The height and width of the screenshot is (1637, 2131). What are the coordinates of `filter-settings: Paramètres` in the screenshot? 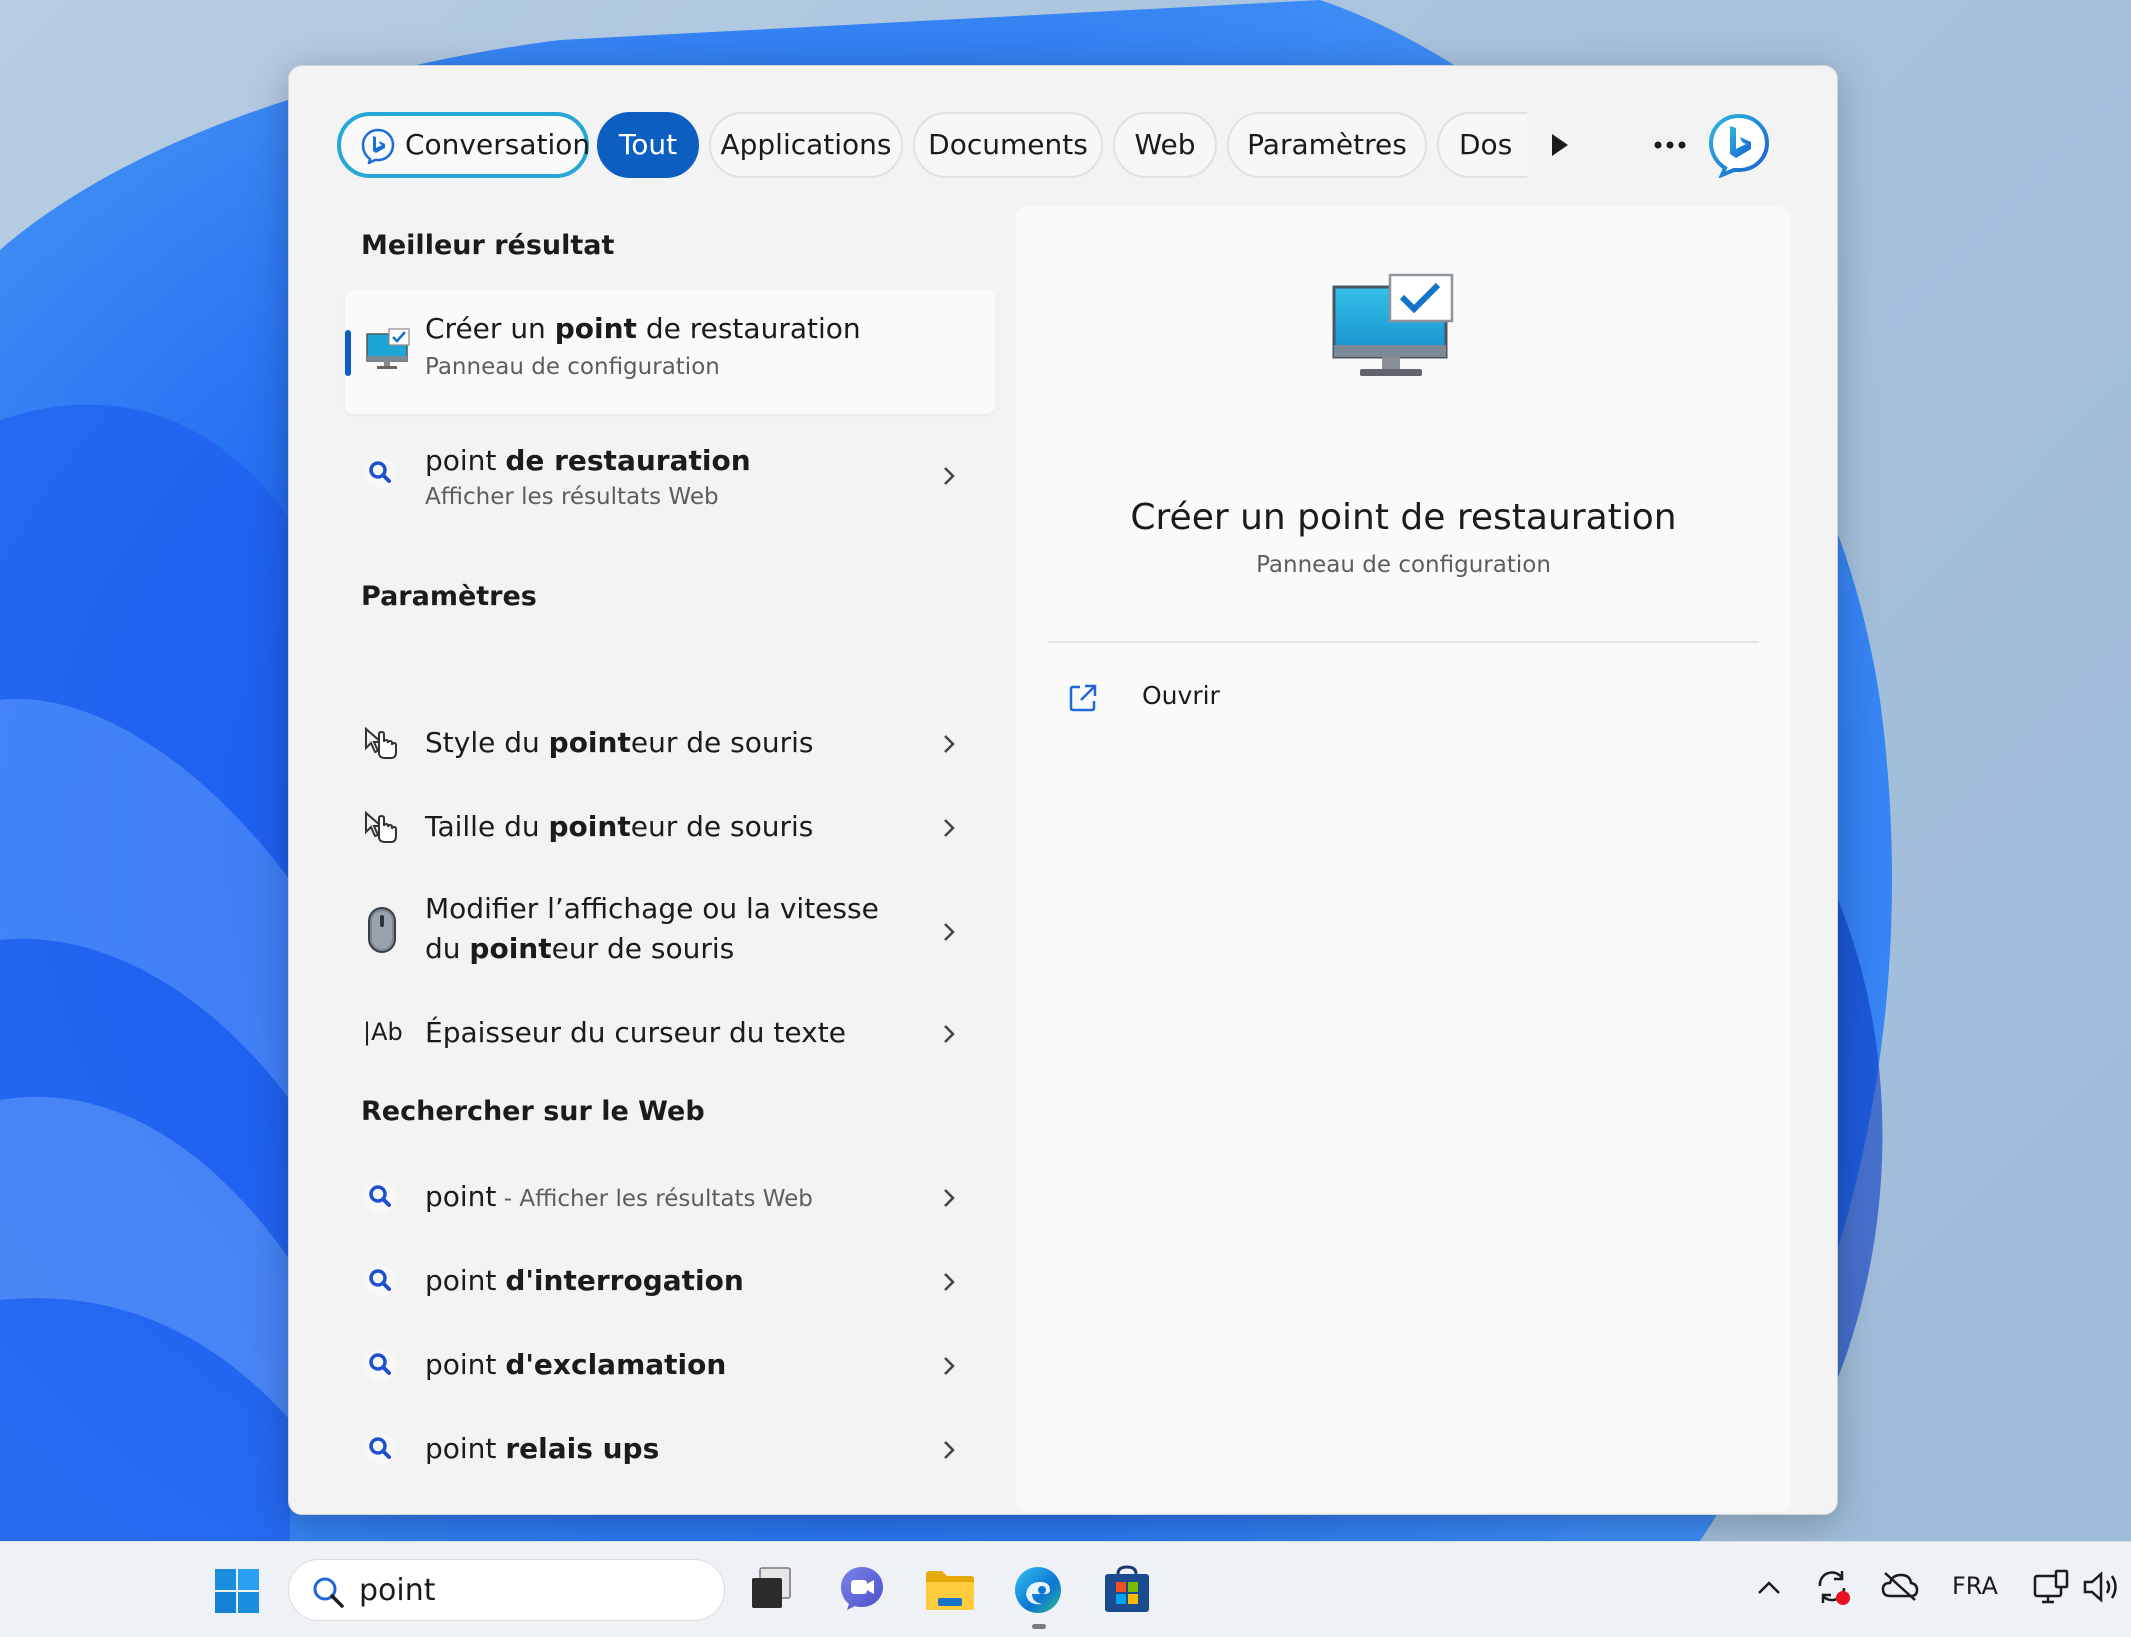 It's located at (1327, 145).